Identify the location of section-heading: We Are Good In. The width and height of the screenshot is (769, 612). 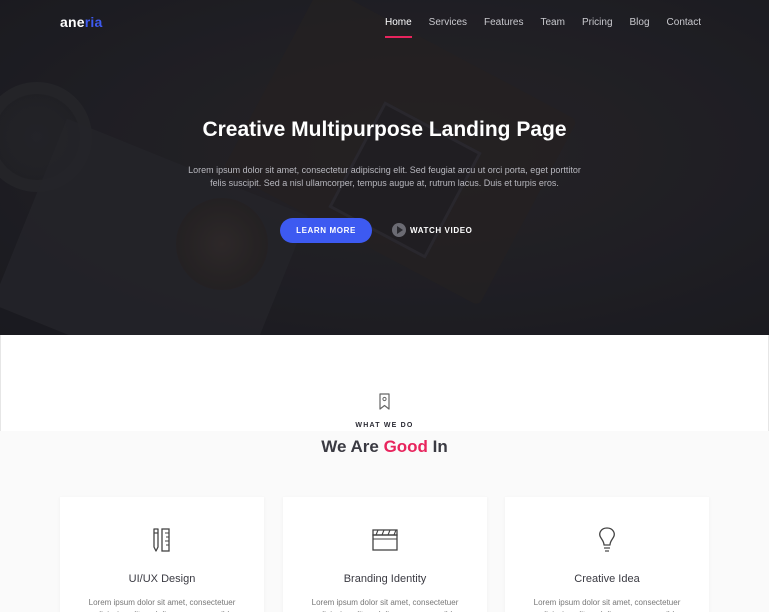
(384, 446).